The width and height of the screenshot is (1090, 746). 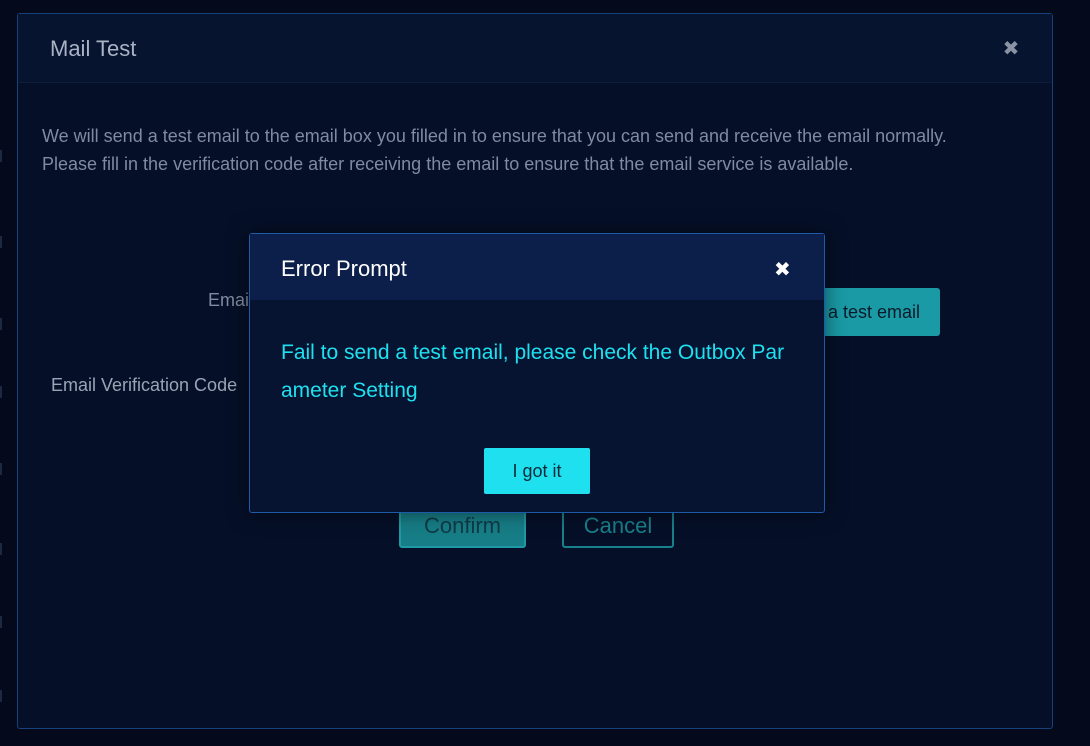 What do you see at coordinates (537, 471) in the screenshot?
I see `got-it-button: I got it` at bounding box center [537, 471].